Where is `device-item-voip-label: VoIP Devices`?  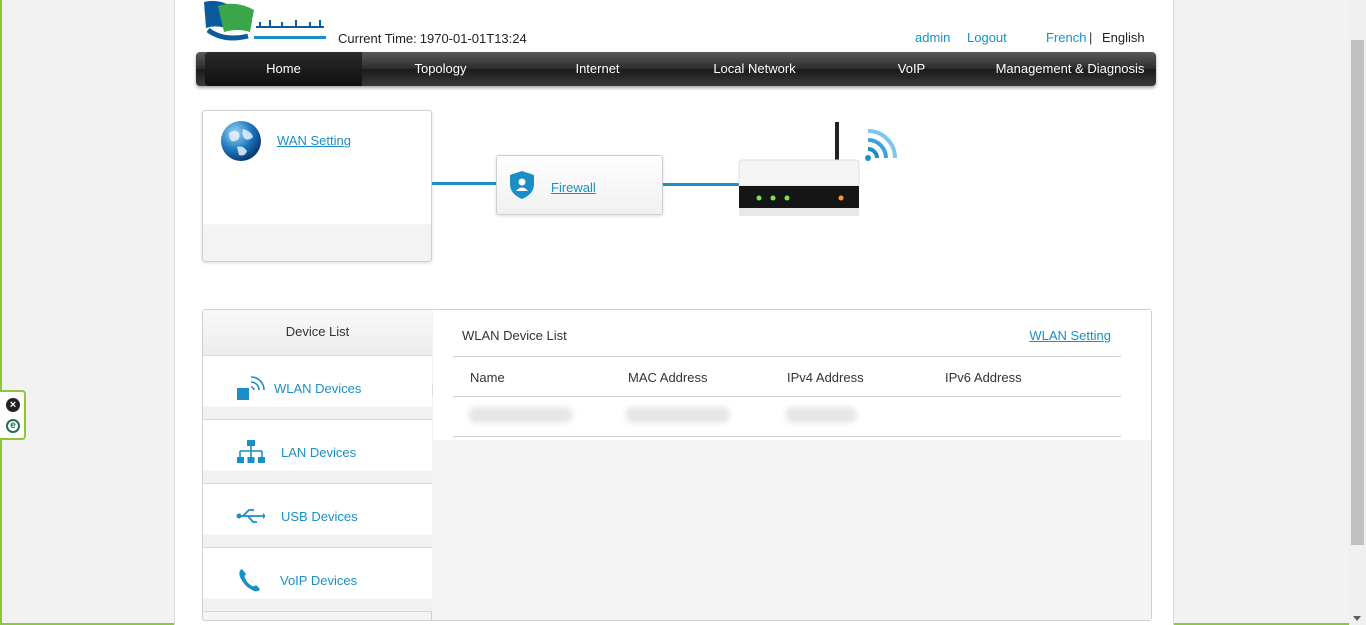
device-item-voip-label: VoIP Devices is located at coordinates (319, 580).